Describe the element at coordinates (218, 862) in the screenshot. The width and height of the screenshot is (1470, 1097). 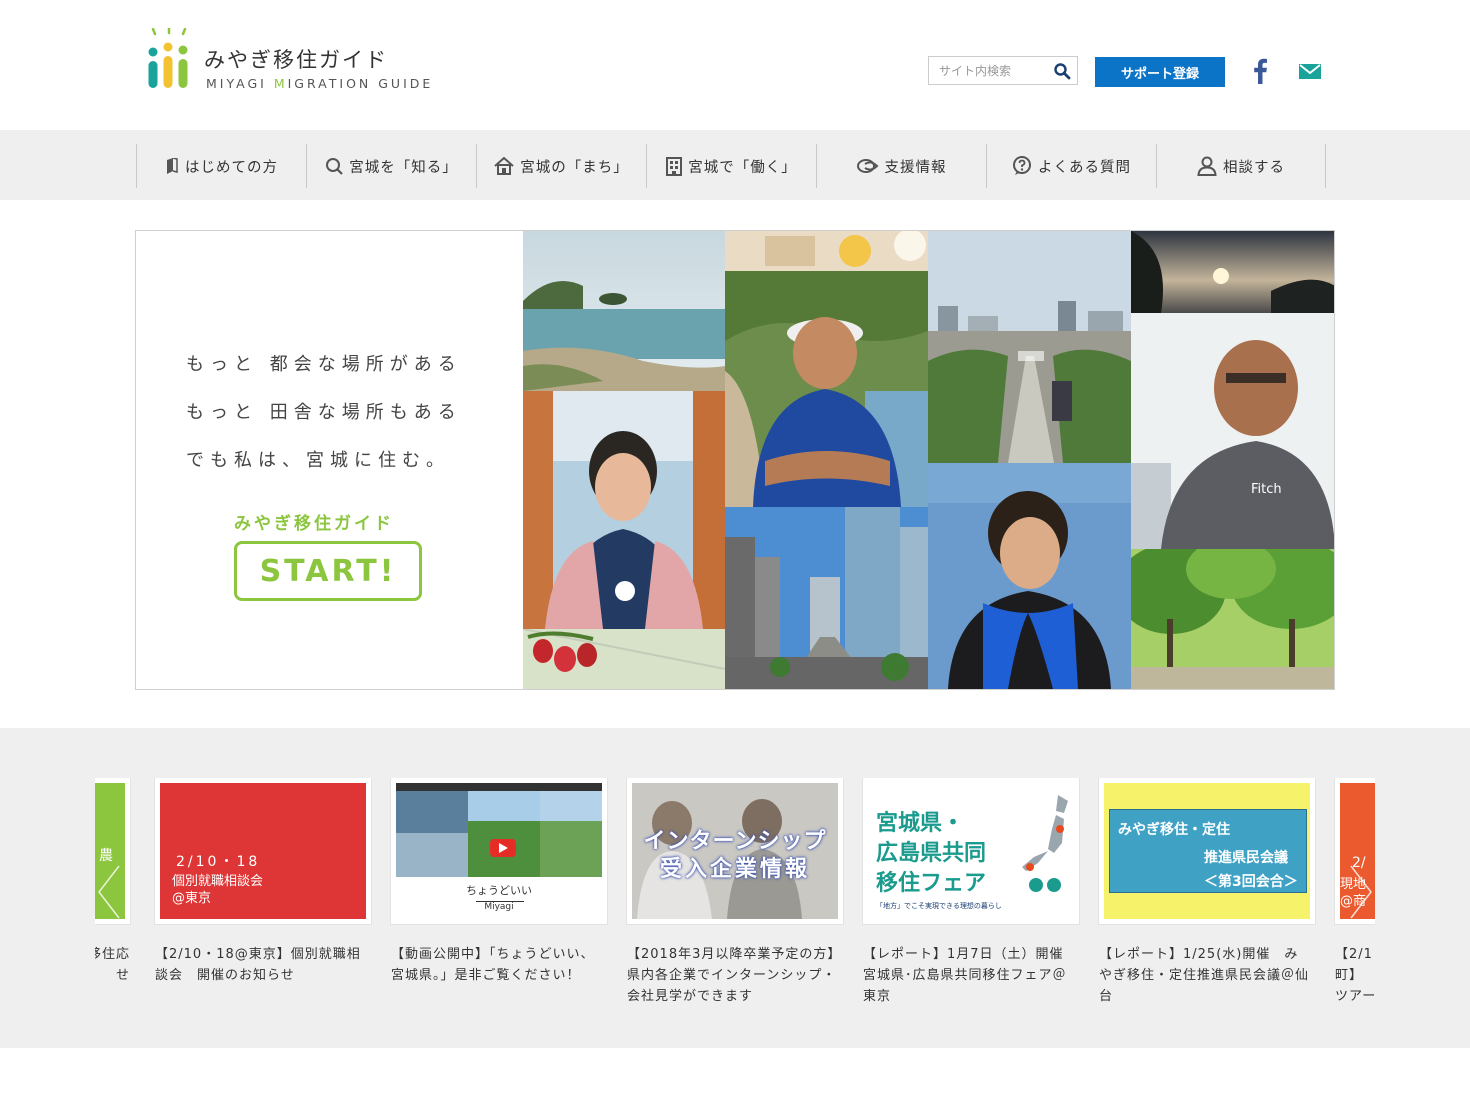
I see `thumb-date: 2/10・18` at that location.